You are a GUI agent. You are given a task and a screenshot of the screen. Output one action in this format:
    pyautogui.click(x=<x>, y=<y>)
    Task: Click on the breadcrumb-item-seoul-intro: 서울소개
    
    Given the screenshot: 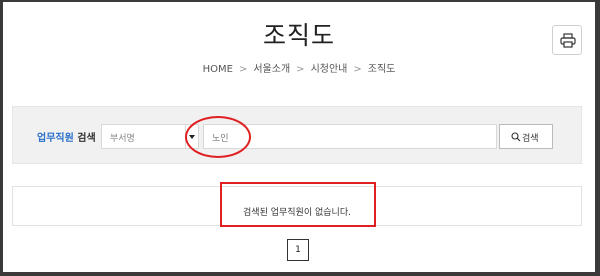 What is the action you would take?
    pyautogui.click(x=271, y=69)
    